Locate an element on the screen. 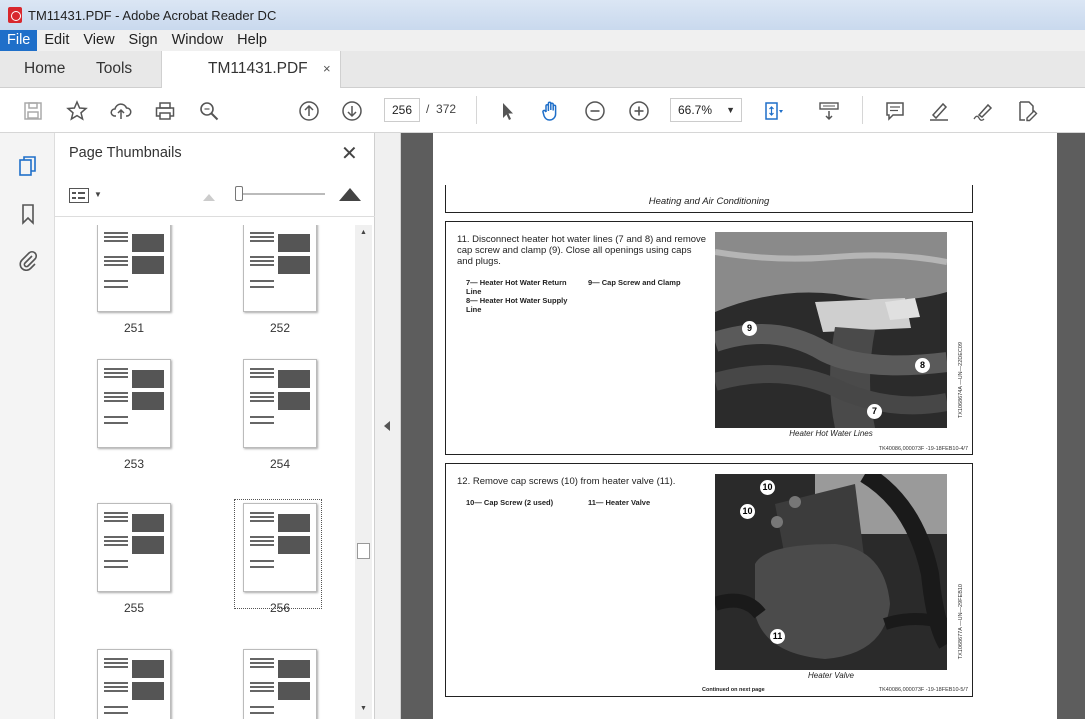 This screenshot has height=719, width=1085. page-number-input: 256 is located at coordinates (402, 110).